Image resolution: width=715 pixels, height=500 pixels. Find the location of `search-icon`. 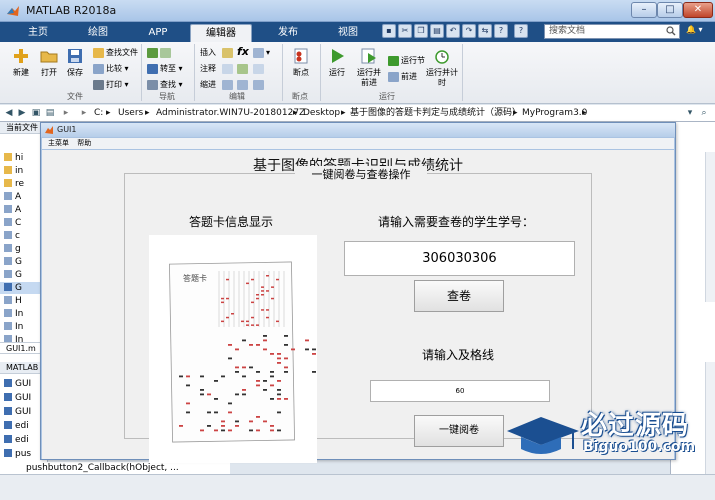

search-icon is located at coordinates (671, 31).